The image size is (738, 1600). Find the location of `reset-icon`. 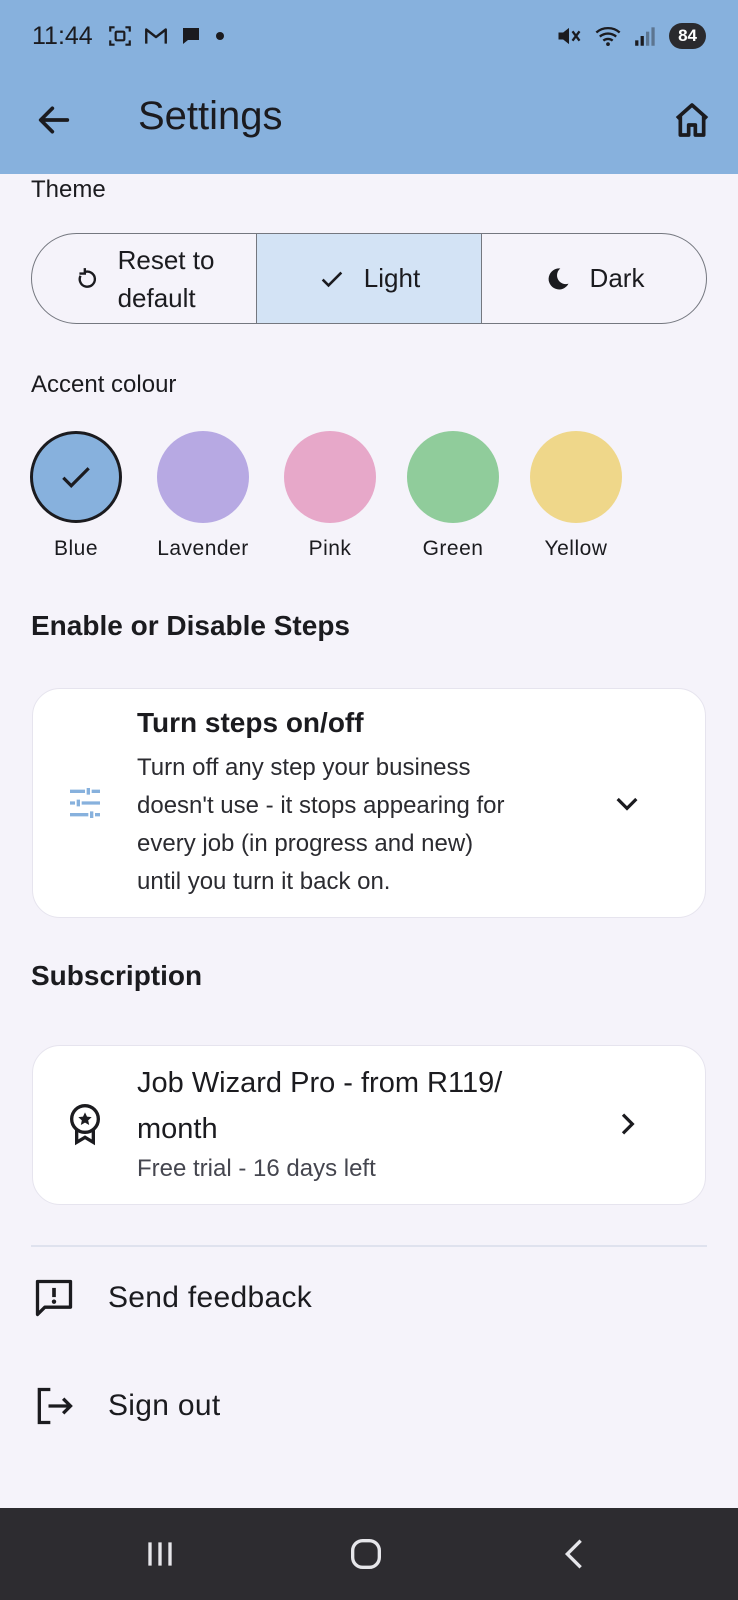

reset-icon is located at coordinates (87, 277).